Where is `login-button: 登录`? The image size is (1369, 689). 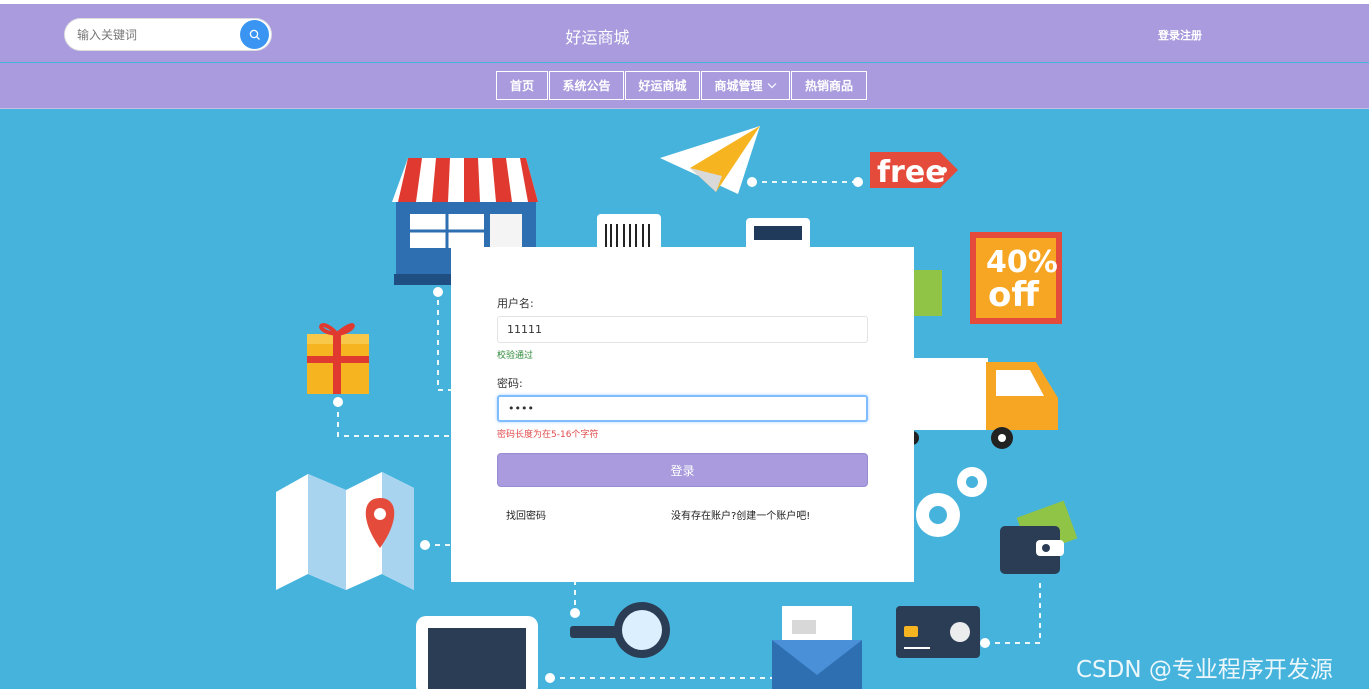 login-button: 登录 is located at coordinates (682, 470).